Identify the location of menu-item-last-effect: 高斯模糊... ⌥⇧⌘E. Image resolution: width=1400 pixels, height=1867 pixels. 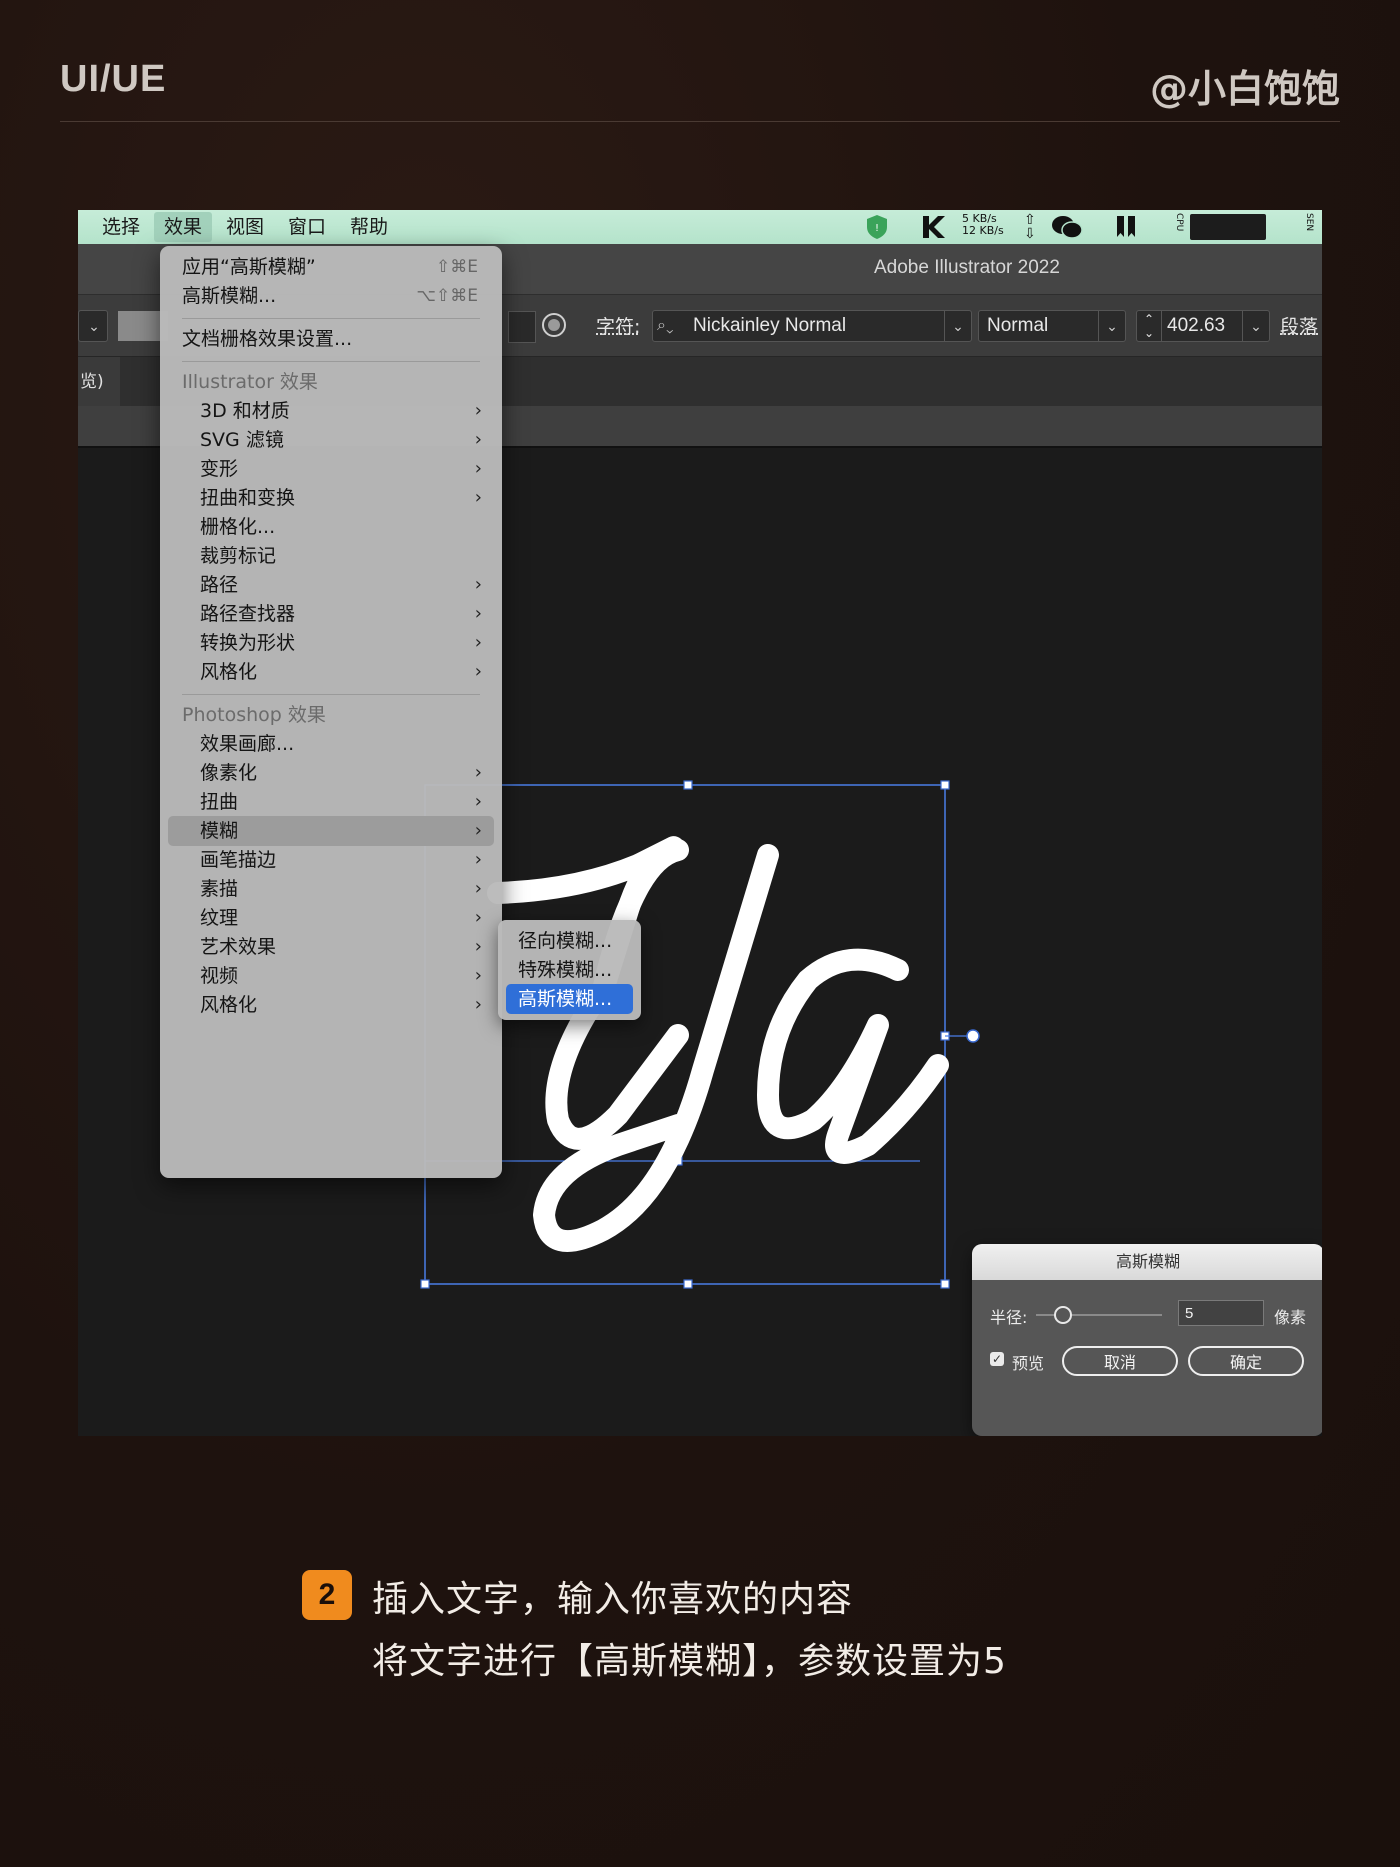
(331, 296).